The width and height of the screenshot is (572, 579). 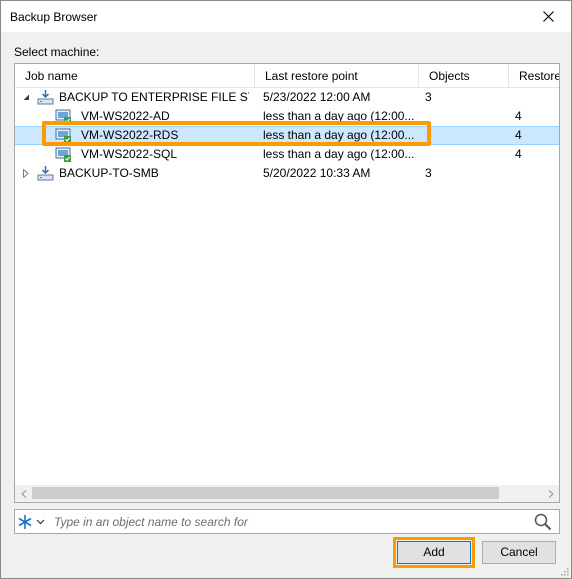 What do you see at coordinates (54, 17) in the screenshot?
I see `window-title: Backup Browser` at bounding box center [54, 17].